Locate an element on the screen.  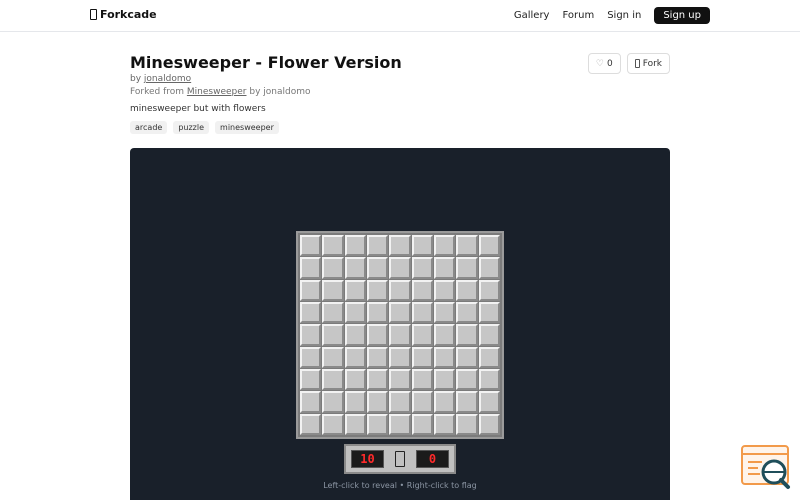
nav-gallery-link: Gallery is located at coordinates (532, 15).